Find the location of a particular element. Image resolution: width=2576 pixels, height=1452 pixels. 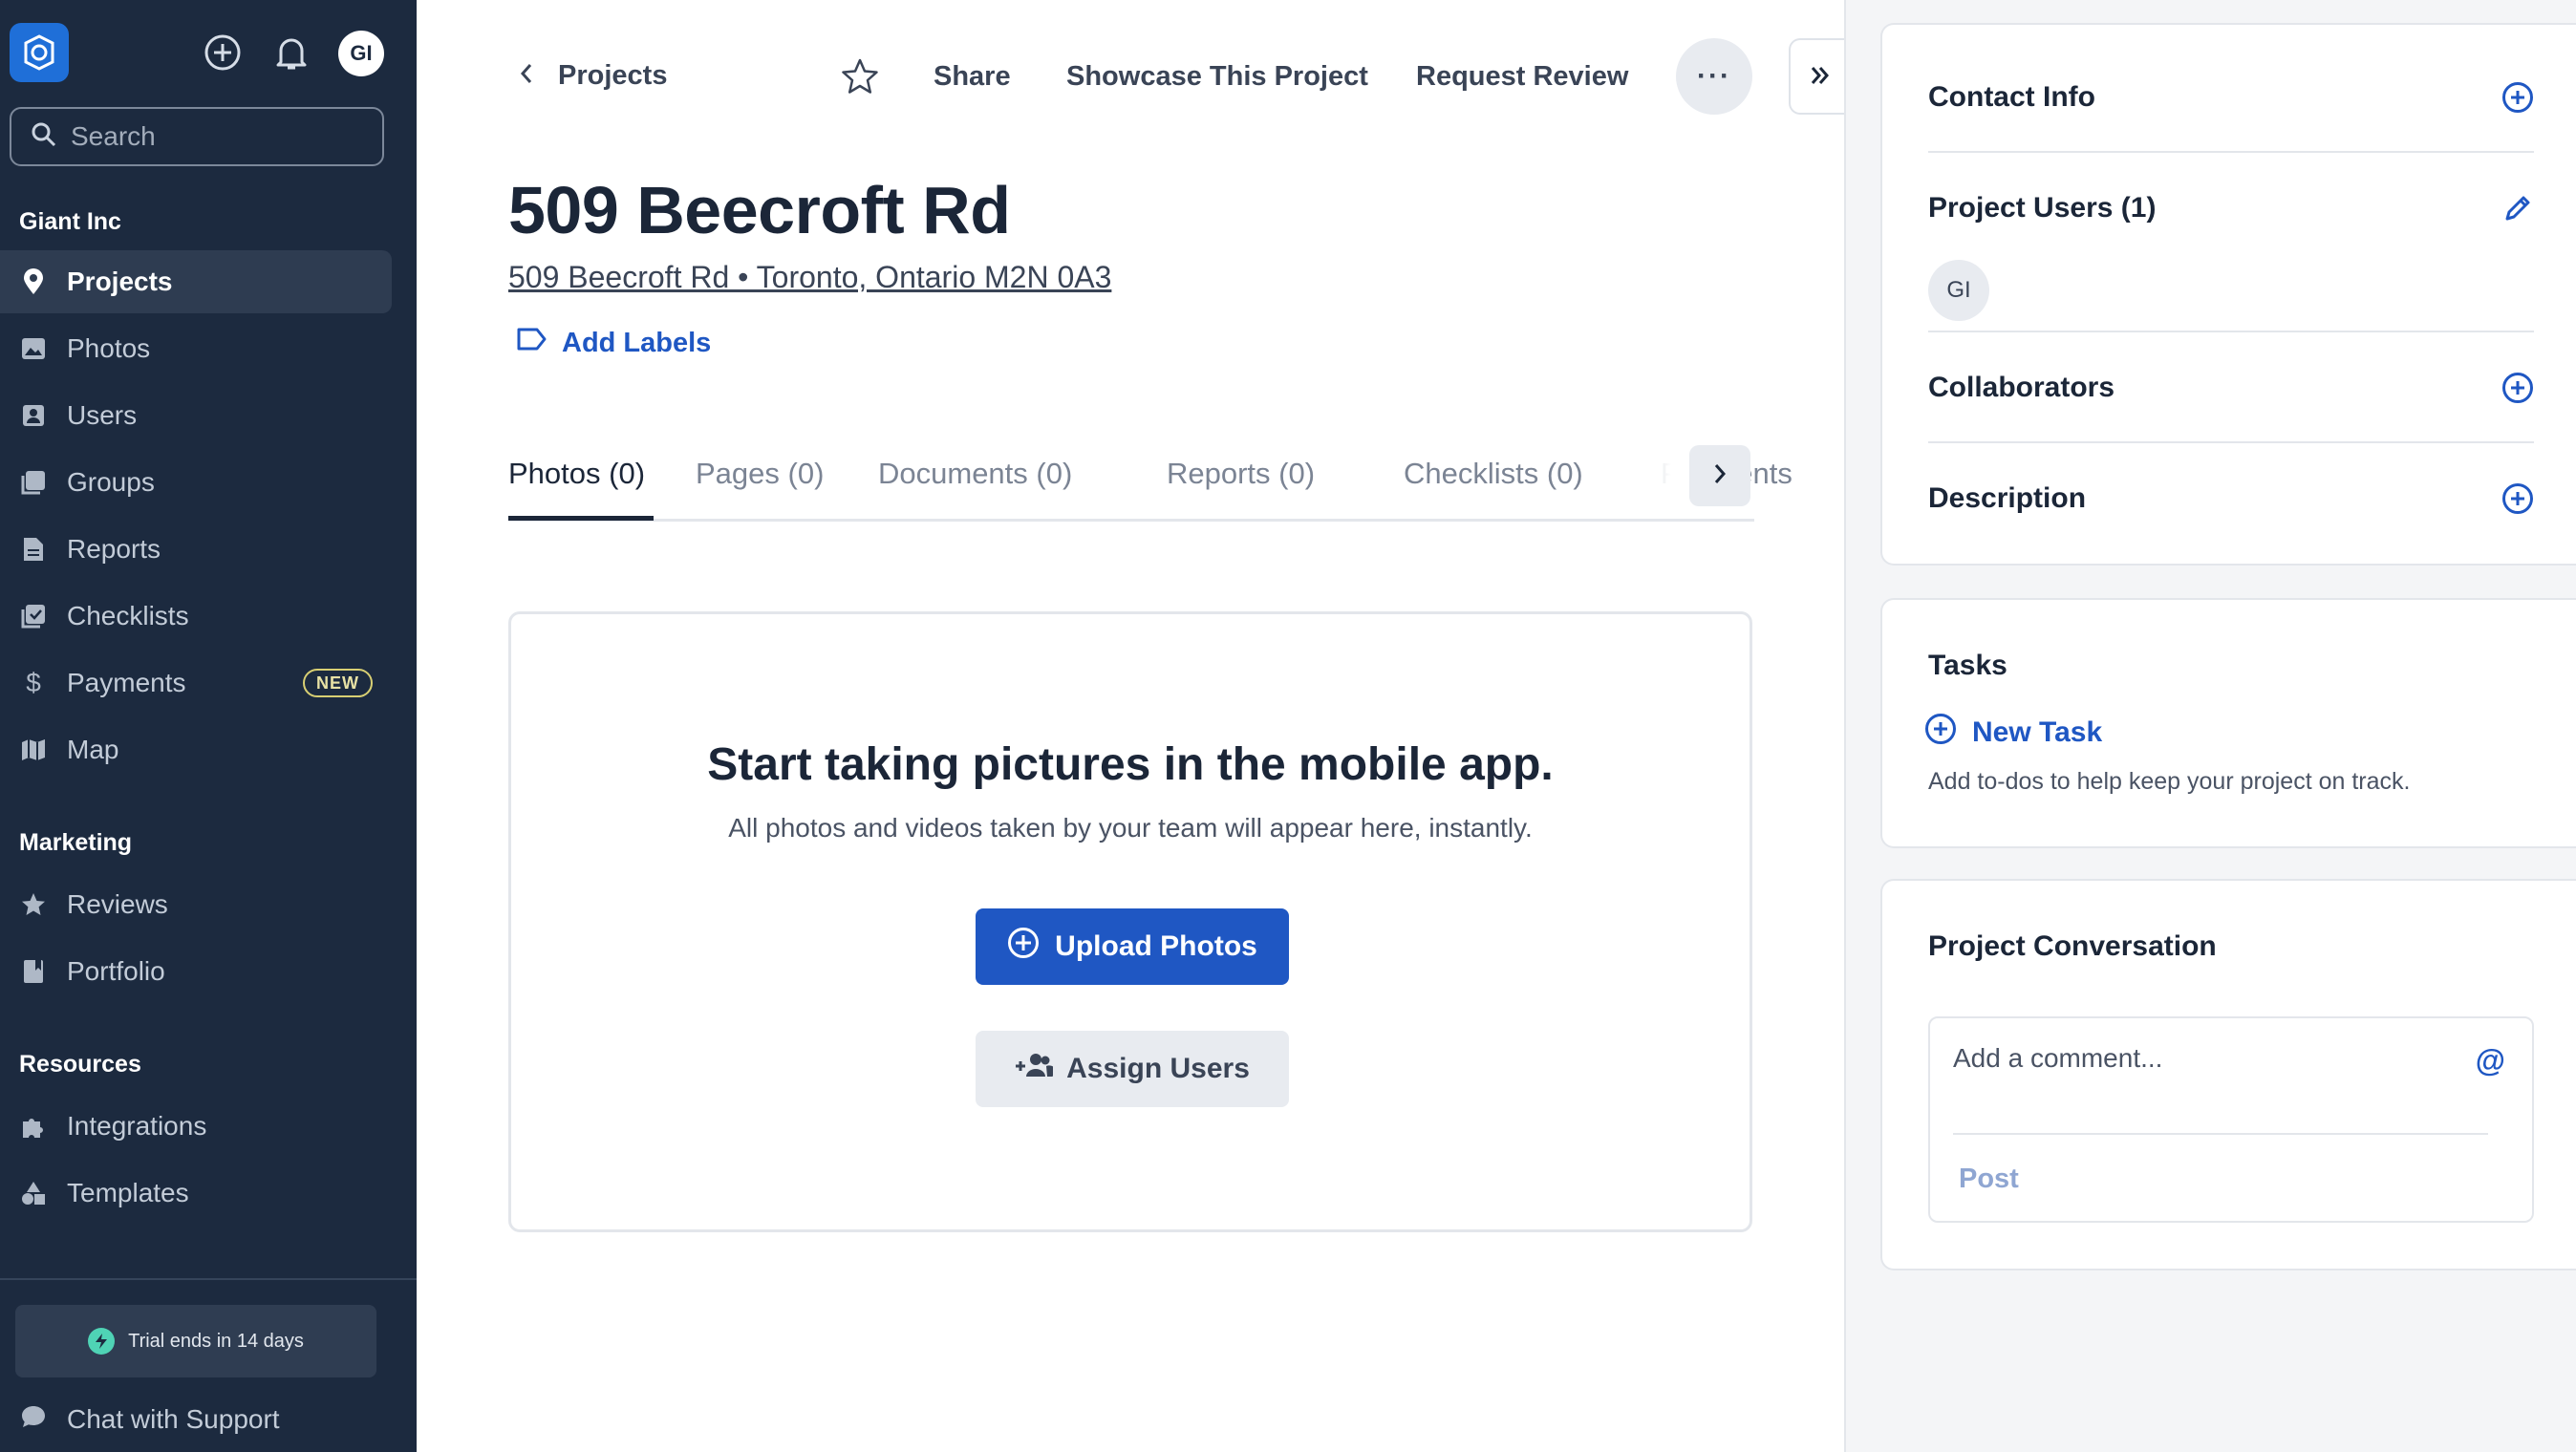

sidebar-item-label: Photos is located at coordinates (109, 348).